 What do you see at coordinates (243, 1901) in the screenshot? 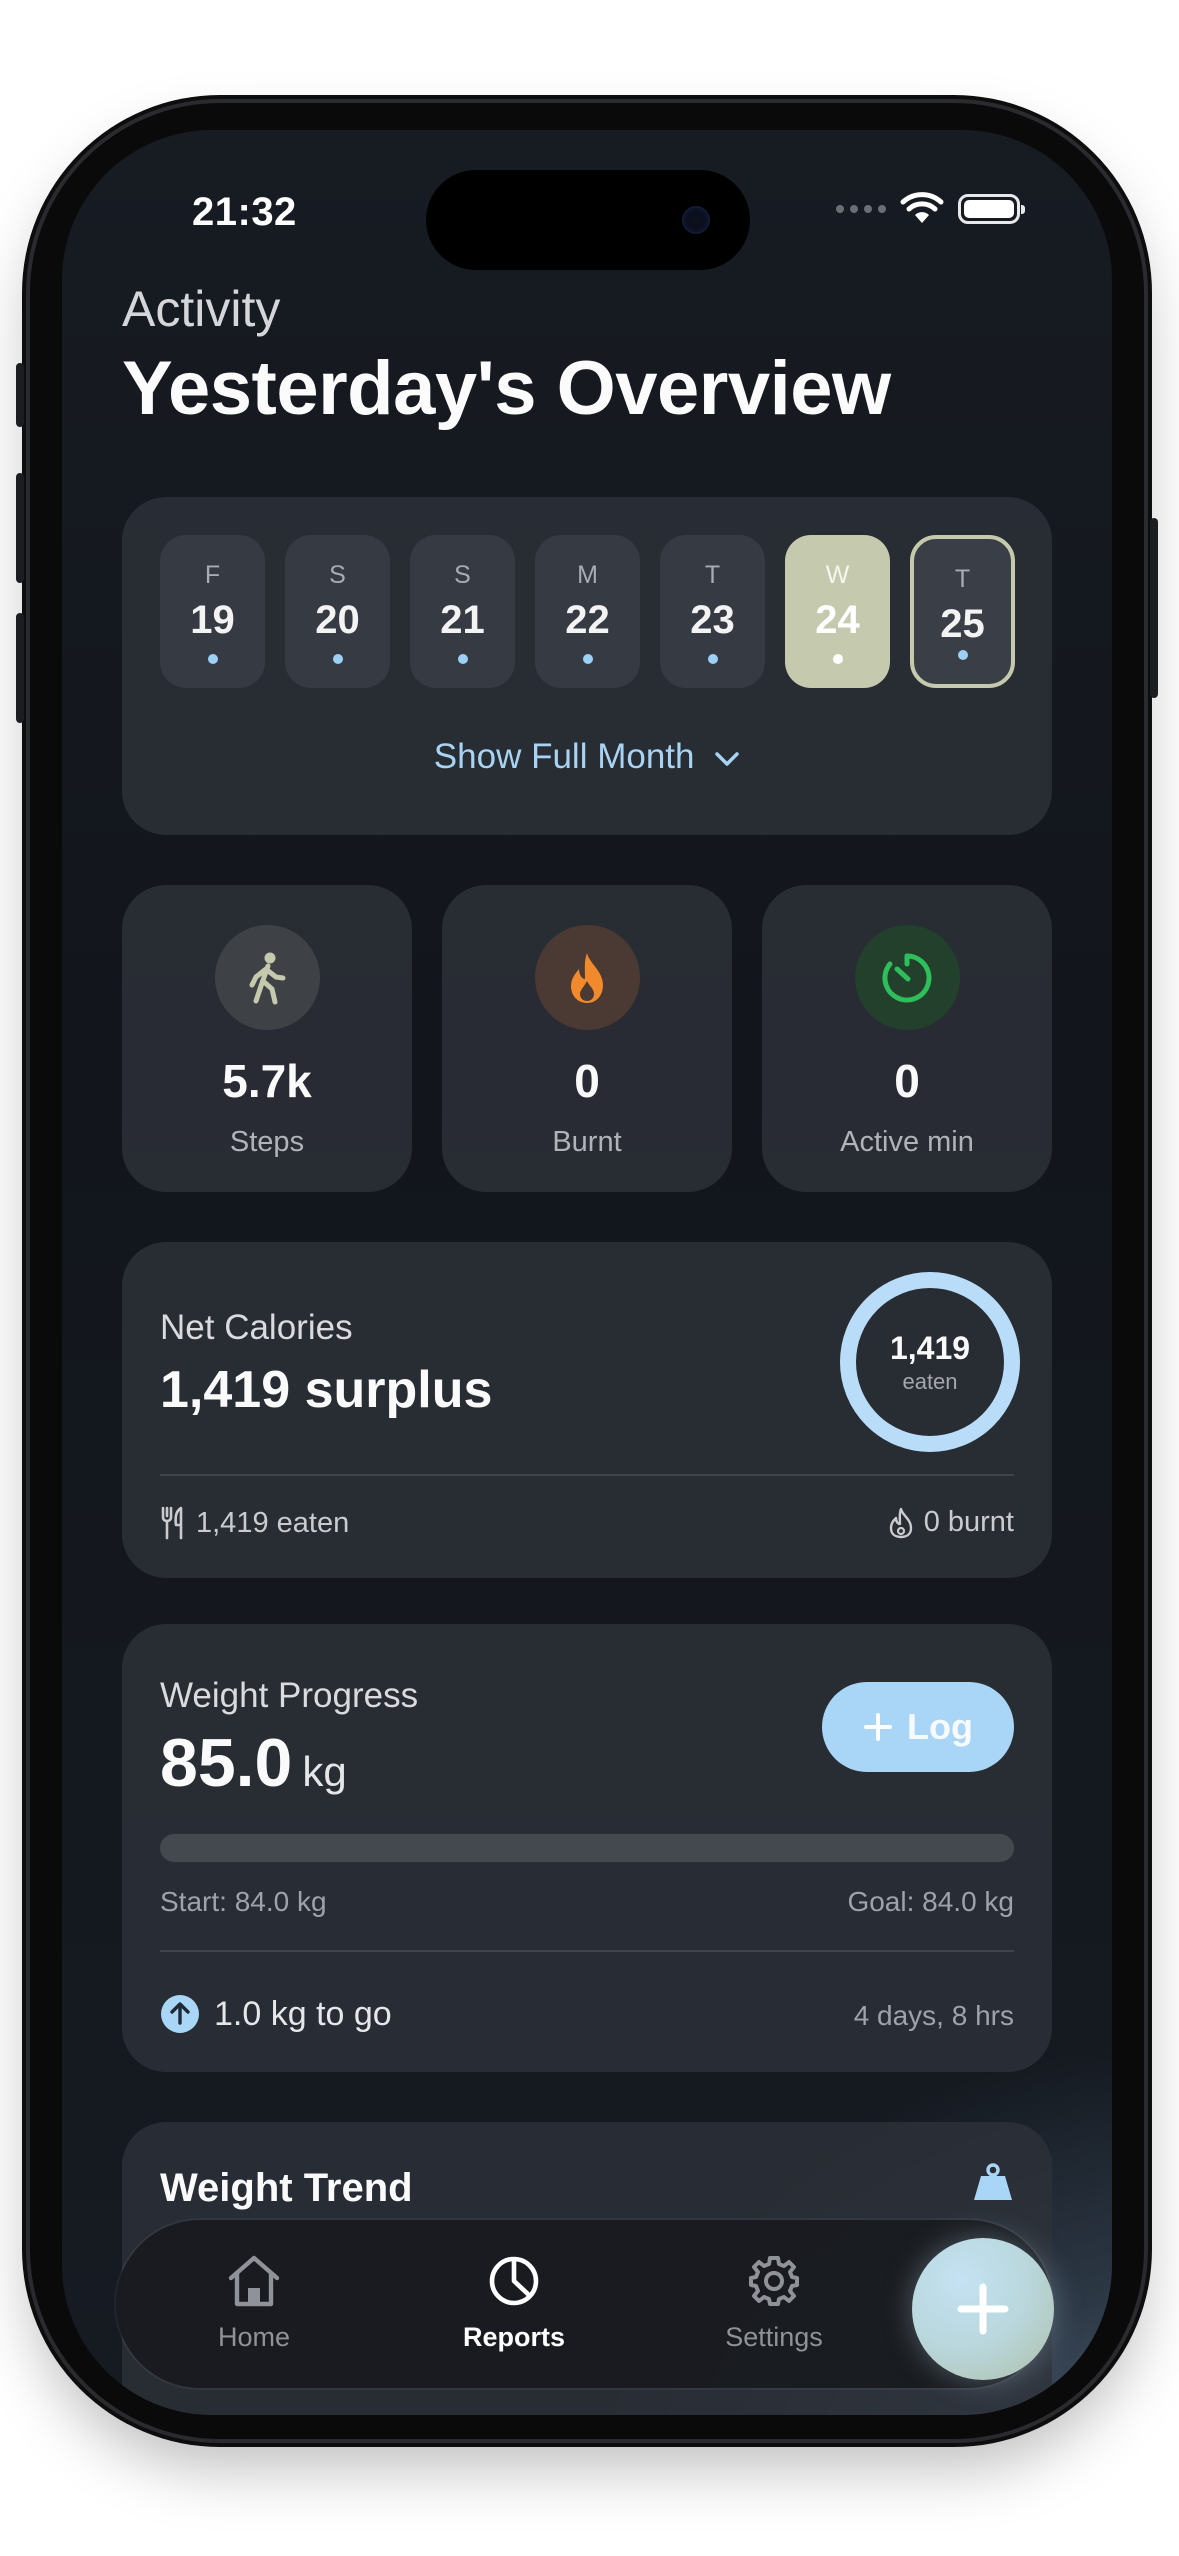
I see `start-weight: Start: 84.0 kg` at bounding box center [243, 1901].